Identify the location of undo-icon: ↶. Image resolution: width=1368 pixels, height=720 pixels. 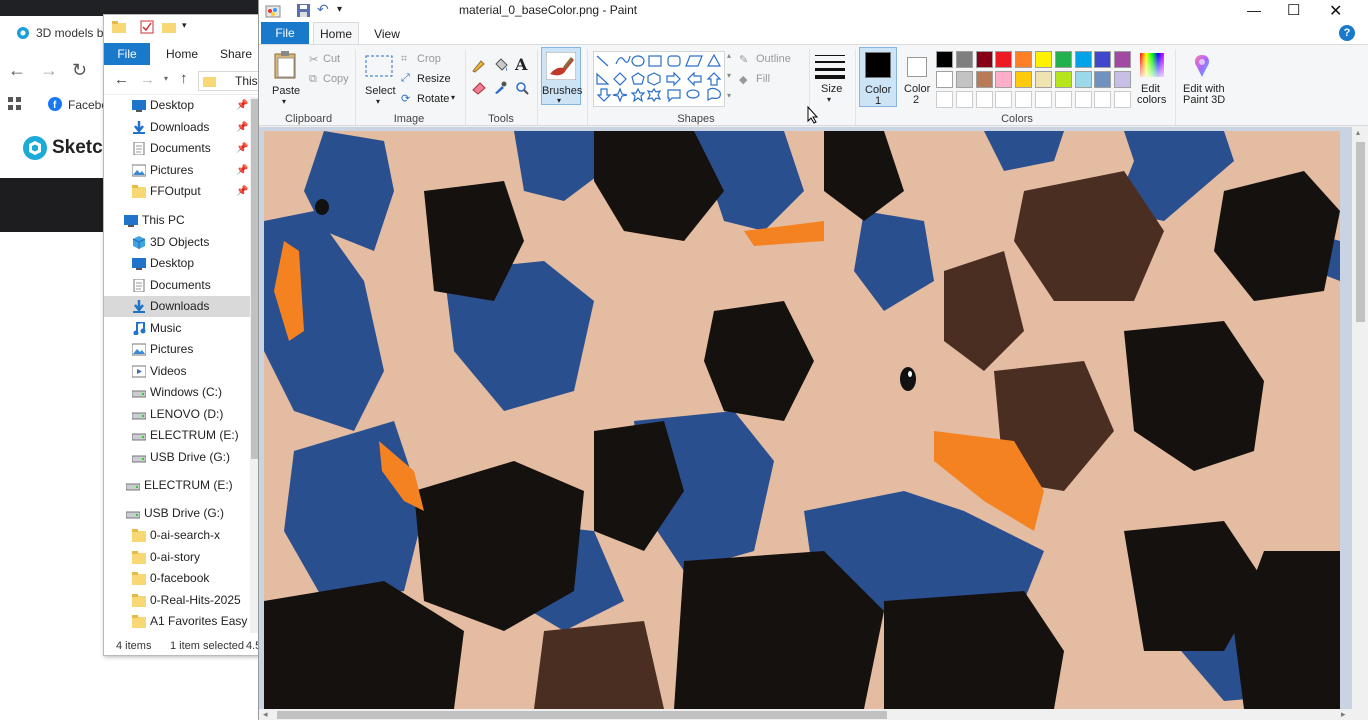
(323, 9).